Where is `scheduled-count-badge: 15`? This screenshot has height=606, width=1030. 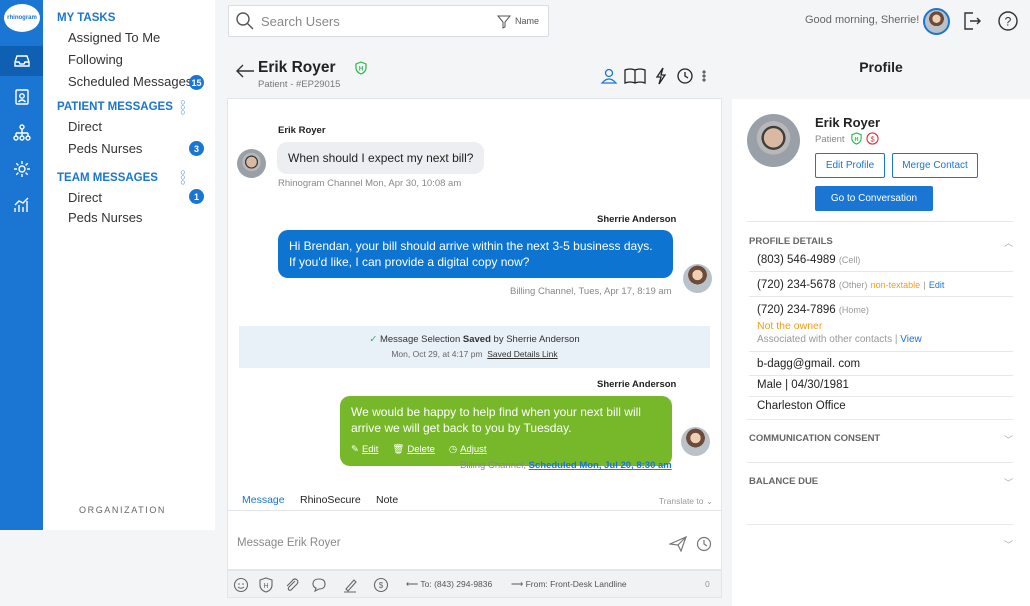 scheduled-count-badge: 15 is located at coordinates (196, 82).